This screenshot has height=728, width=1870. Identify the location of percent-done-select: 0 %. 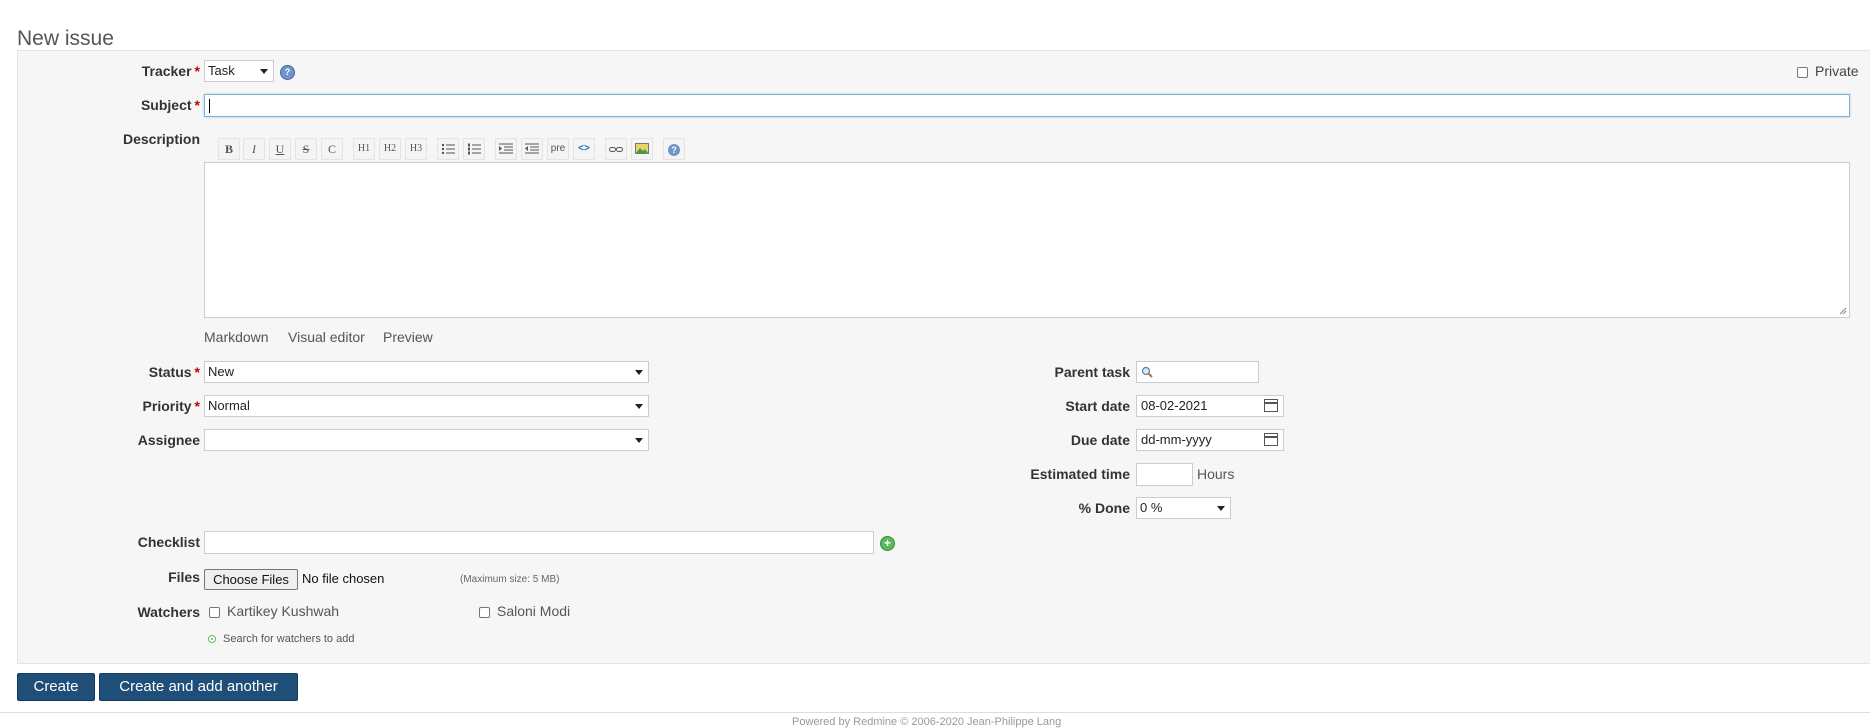
(1183, 508).